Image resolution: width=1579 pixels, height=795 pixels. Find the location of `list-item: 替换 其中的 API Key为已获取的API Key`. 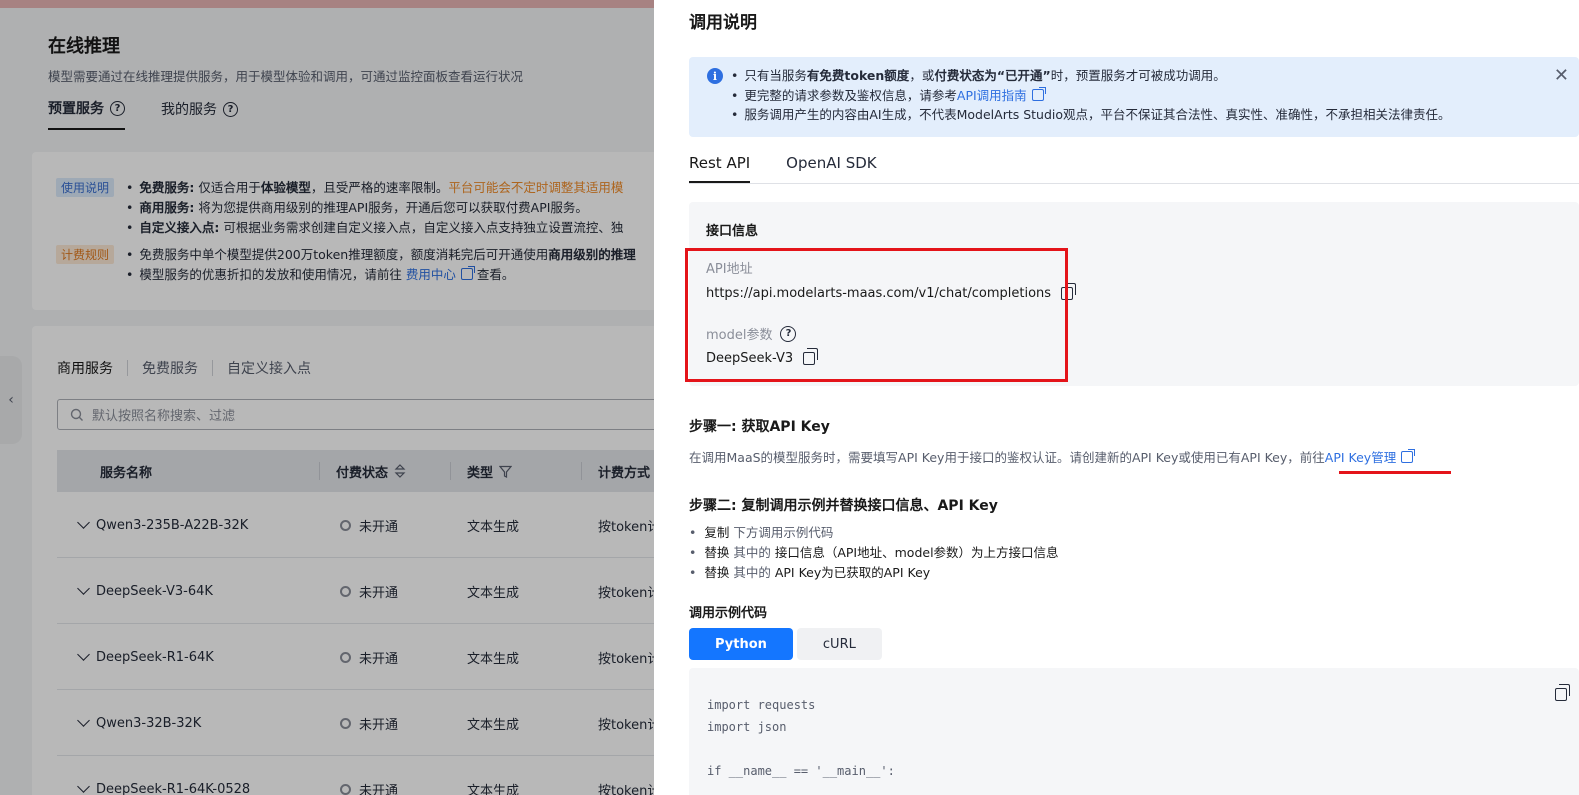

list-item: 替换 其中的 API Key为已获取的API Key is located at coordinates (874, 573).